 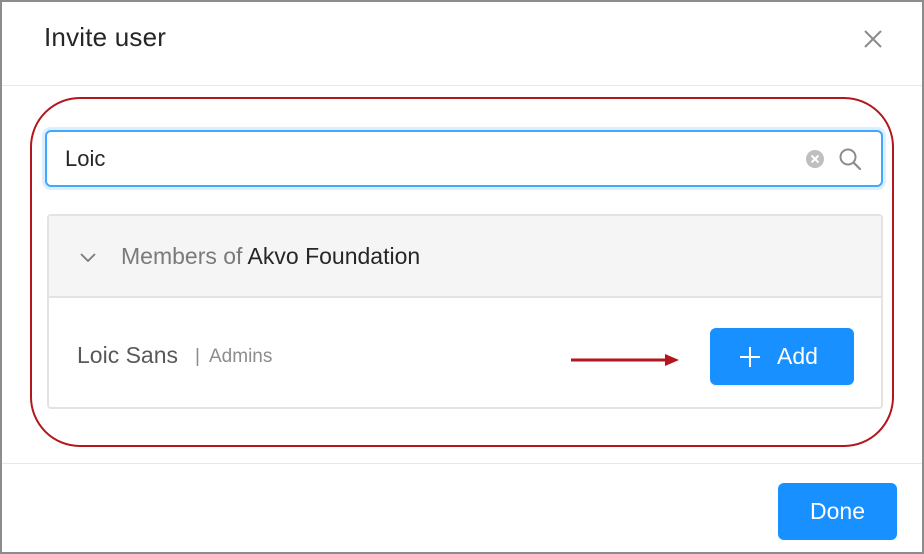 What do you see at coordinates (850, 159) in the screenshot?
I see `search-icon` at bounding box center [850, 159].